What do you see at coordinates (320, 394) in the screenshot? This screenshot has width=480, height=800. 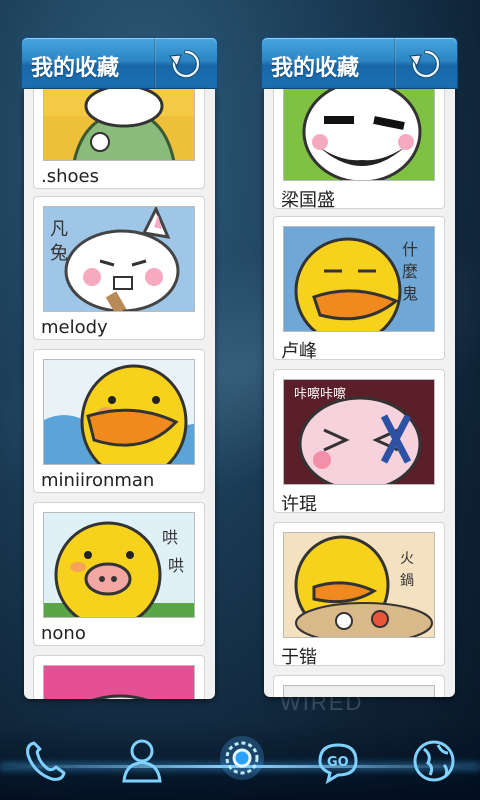 I see `svg-text: 咔嚓咔嚓` at bounding box center [320, 394].